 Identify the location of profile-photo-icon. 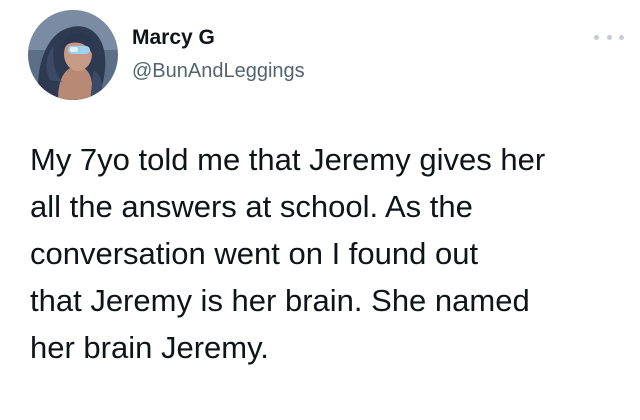
(73, 55).